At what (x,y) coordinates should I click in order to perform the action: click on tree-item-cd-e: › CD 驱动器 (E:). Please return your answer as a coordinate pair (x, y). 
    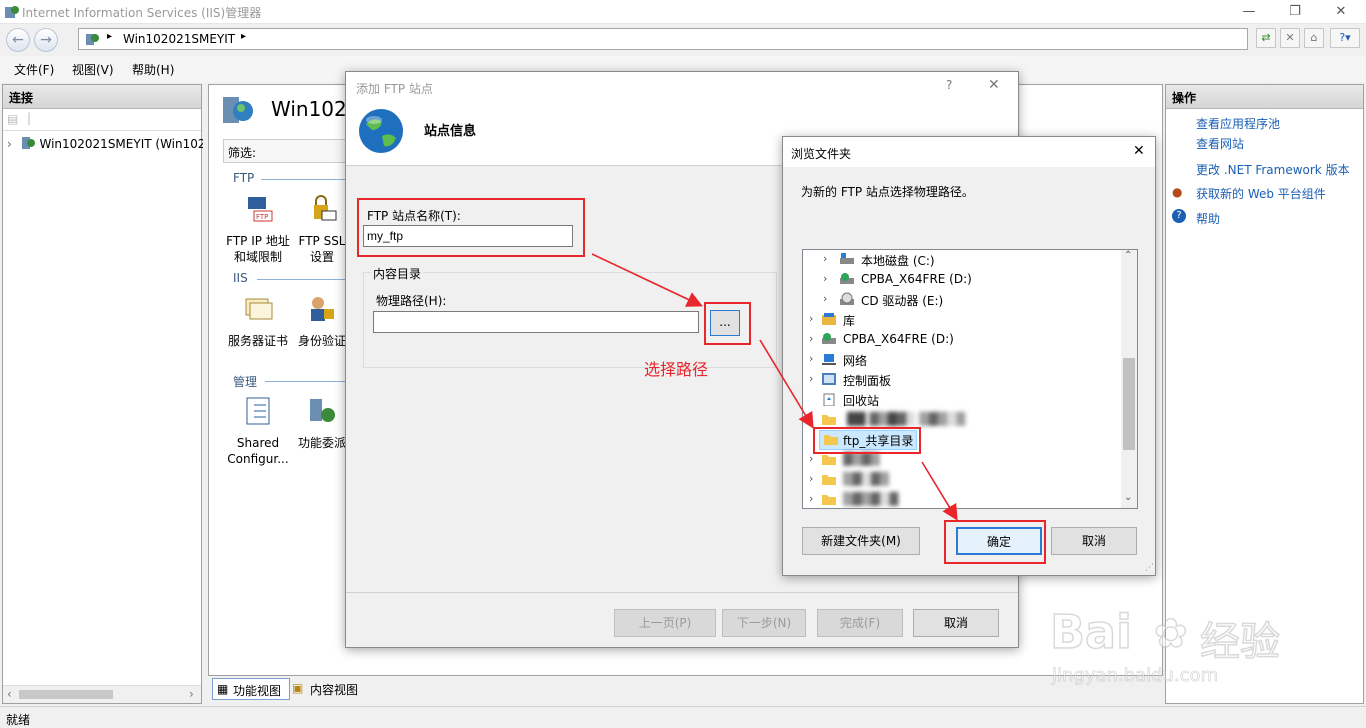
    Looking at the image, I should click on (973, 300).